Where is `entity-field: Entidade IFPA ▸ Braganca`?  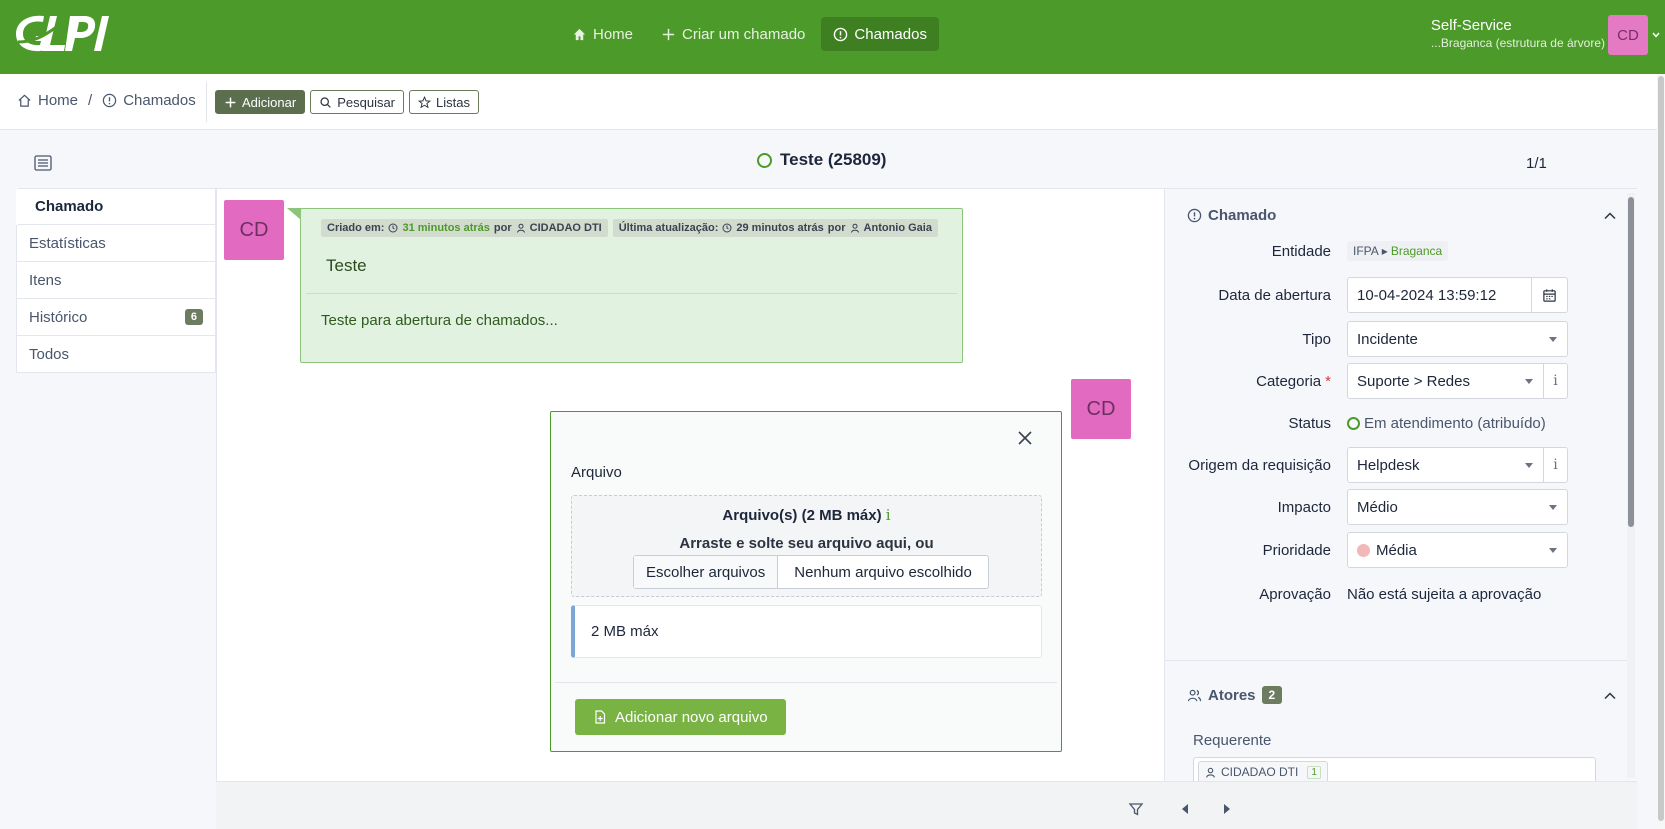
entity-field: Entidade IFPA ▸ Braganca is located at coordinates (1396, 251).